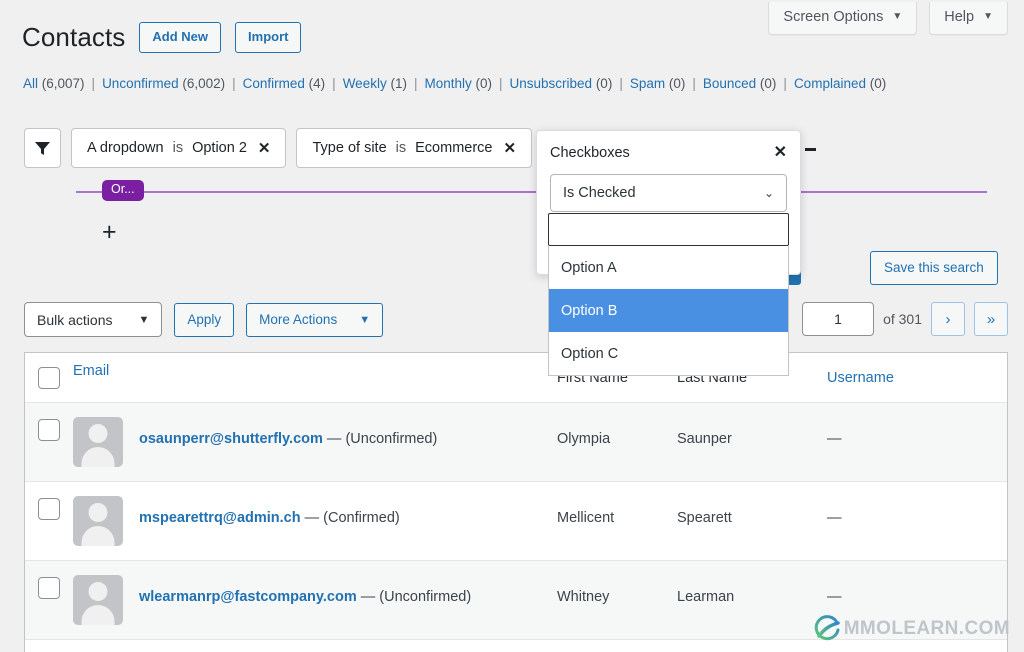 The height and width of the screenshot is (652, 1024). I want to click on status-nav-item: Unsubscribed (0), so click(561, 83).